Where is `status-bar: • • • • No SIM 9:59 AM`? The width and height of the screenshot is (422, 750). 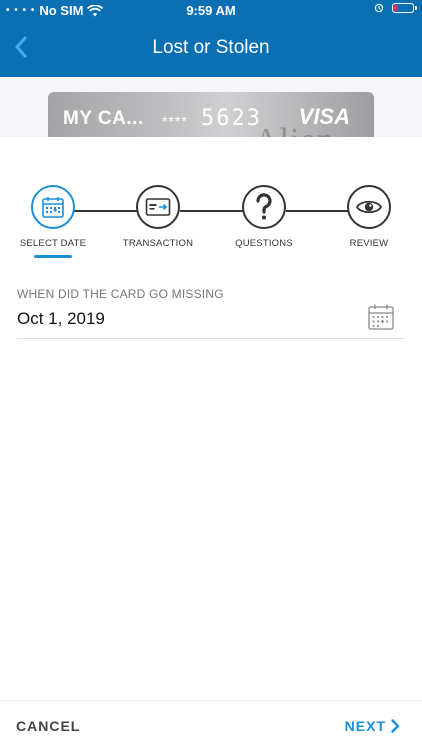 status-bar: • • • • No SIM 9:59 AM is located at coordinates (211, 10).